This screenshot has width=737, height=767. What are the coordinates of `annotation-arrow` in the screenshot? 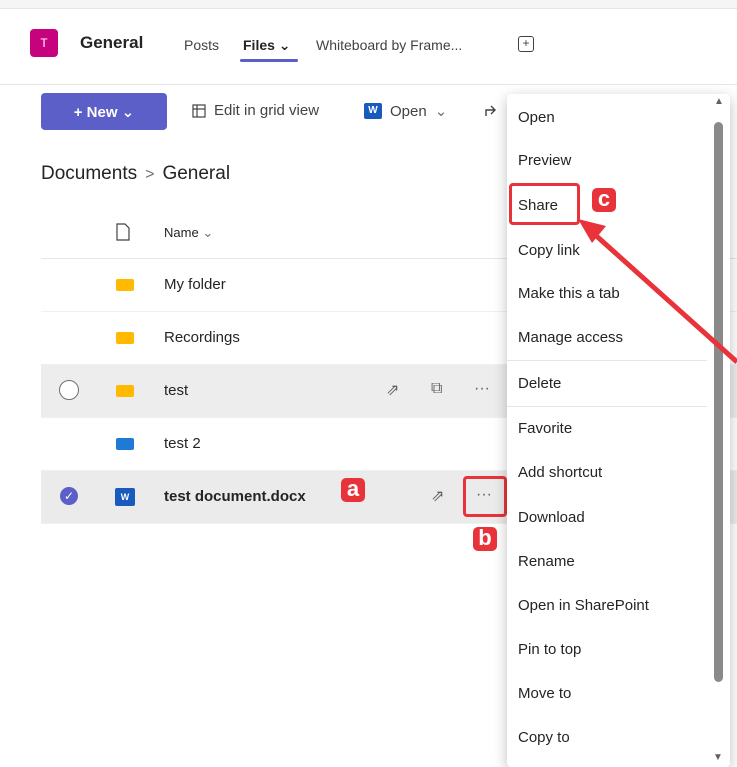 It's located at (657, 291).